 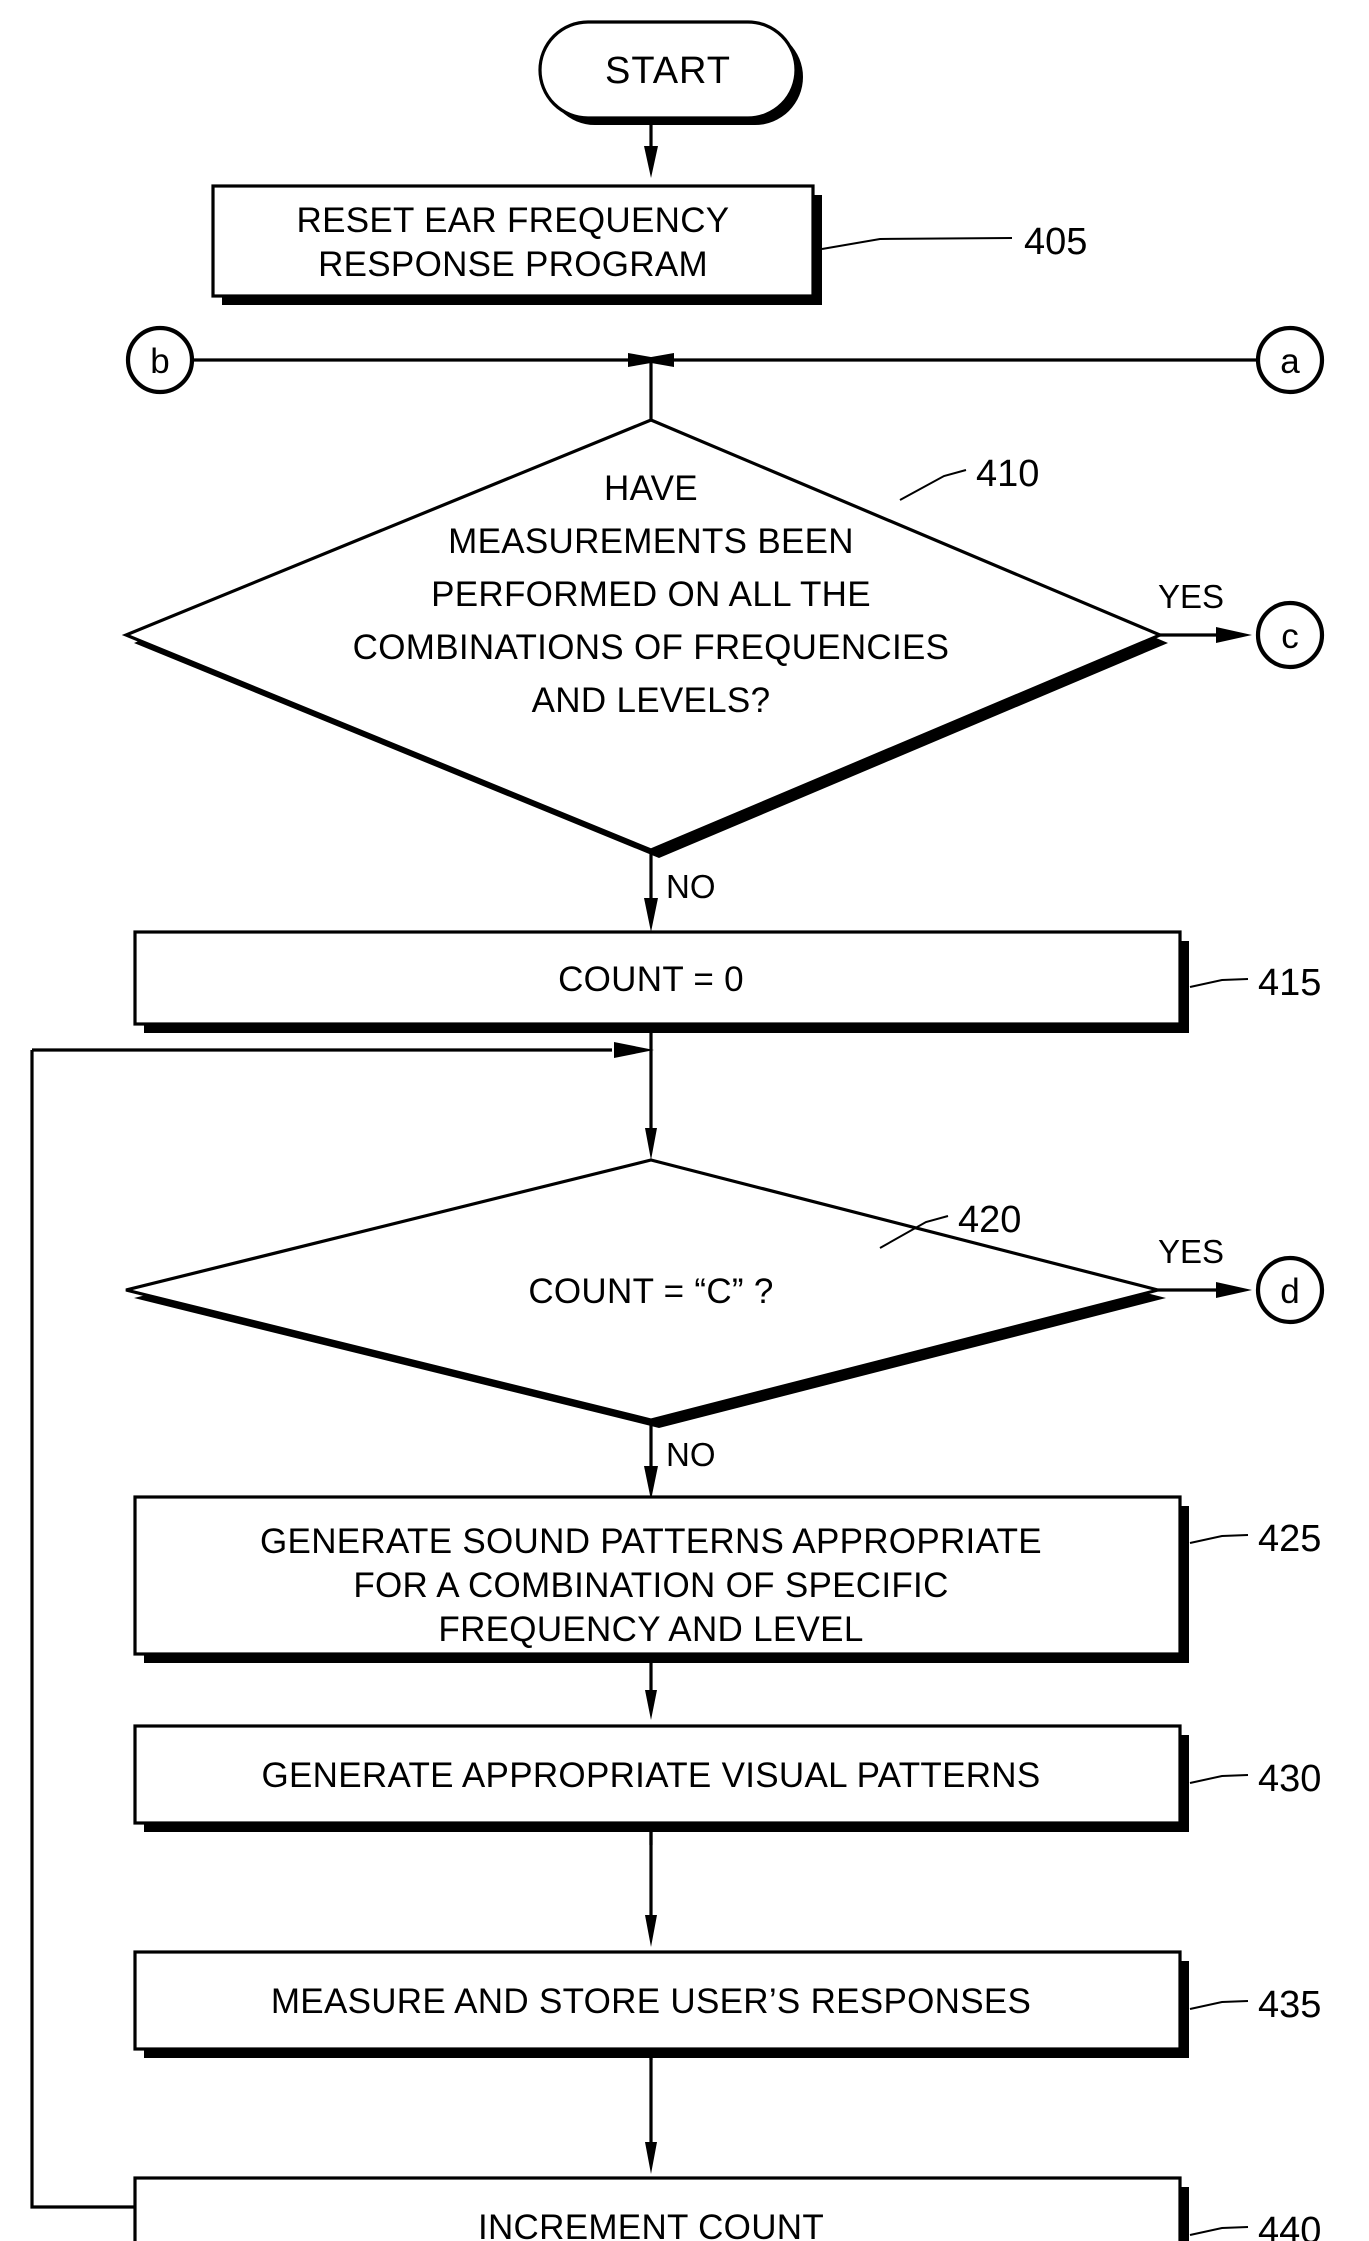 What do you see at coordinates (933, 485) in the screenshot?
I see `ref-410-leader` at bounding box center [933, 485].